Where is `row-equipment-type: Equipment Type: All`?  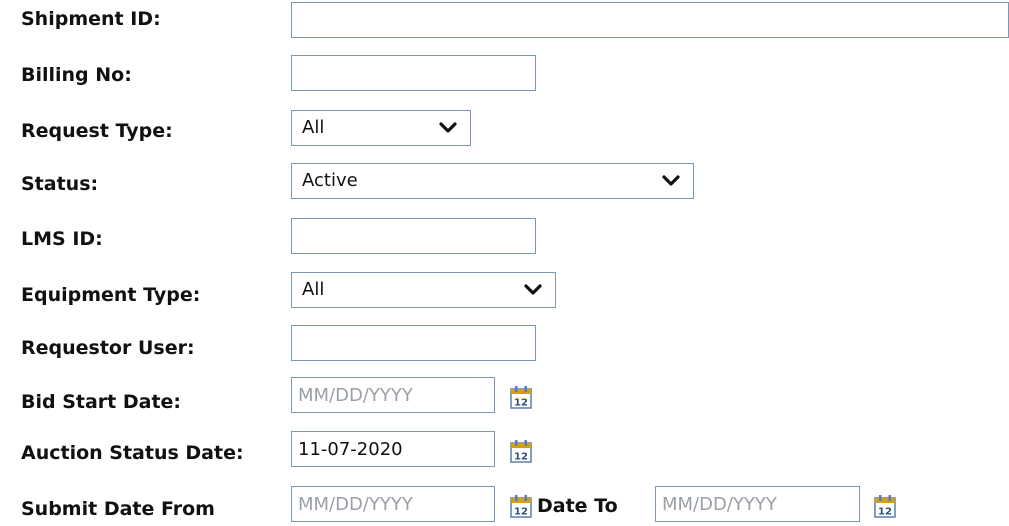
row-equipment-type: Equipment Type: All is located at coordinates (504, 290).